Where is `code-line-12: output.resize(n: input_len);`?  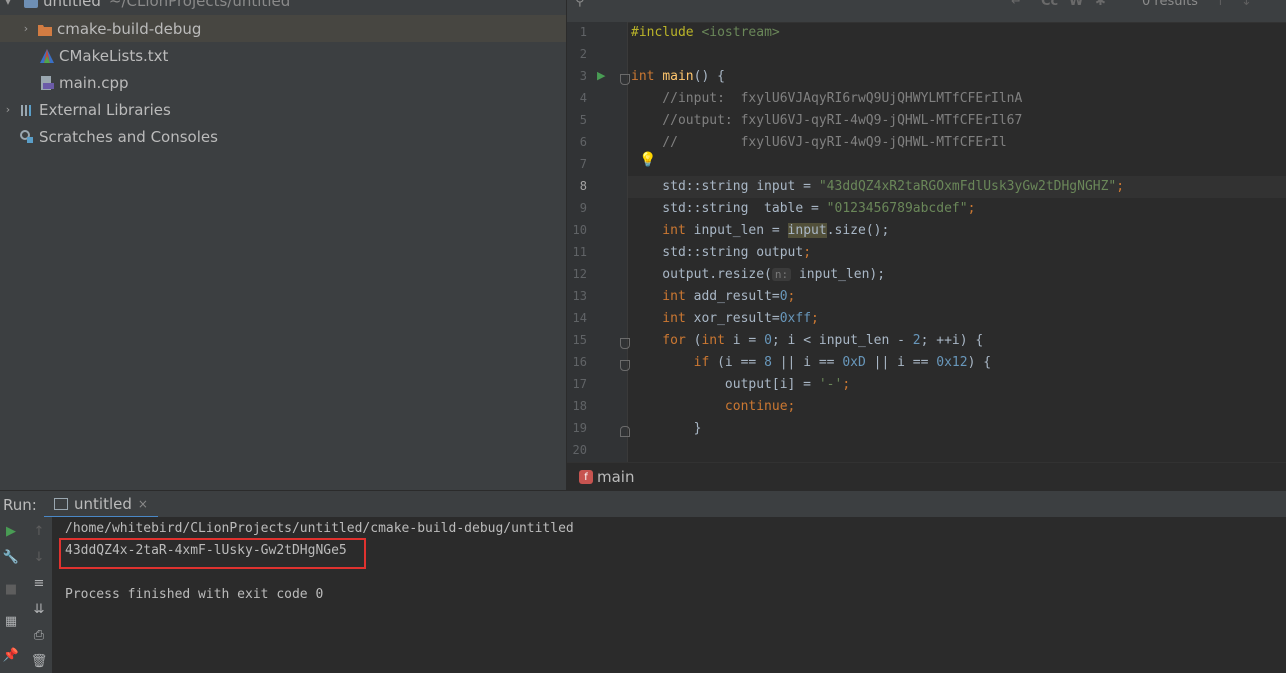
code-line-12: output.resize(n: input_len); is located at coordinates (758, 275).